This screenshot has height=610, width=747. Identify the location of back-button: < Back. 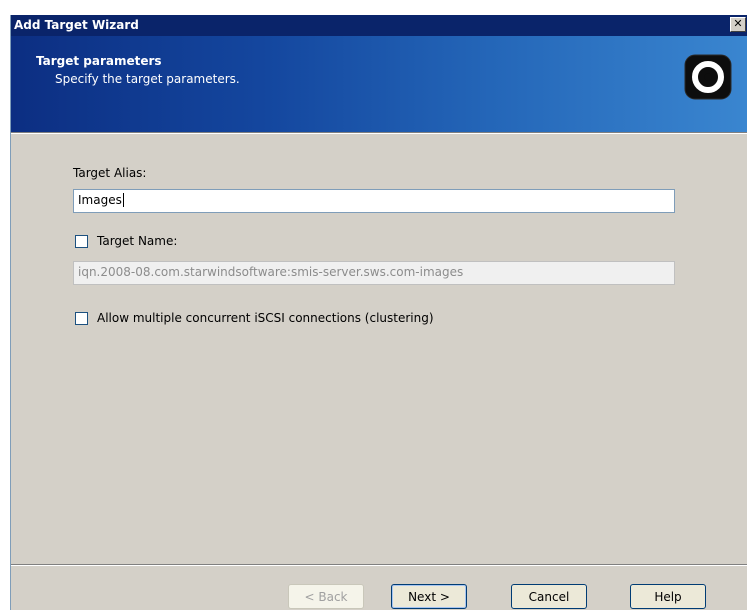
(326, 596).